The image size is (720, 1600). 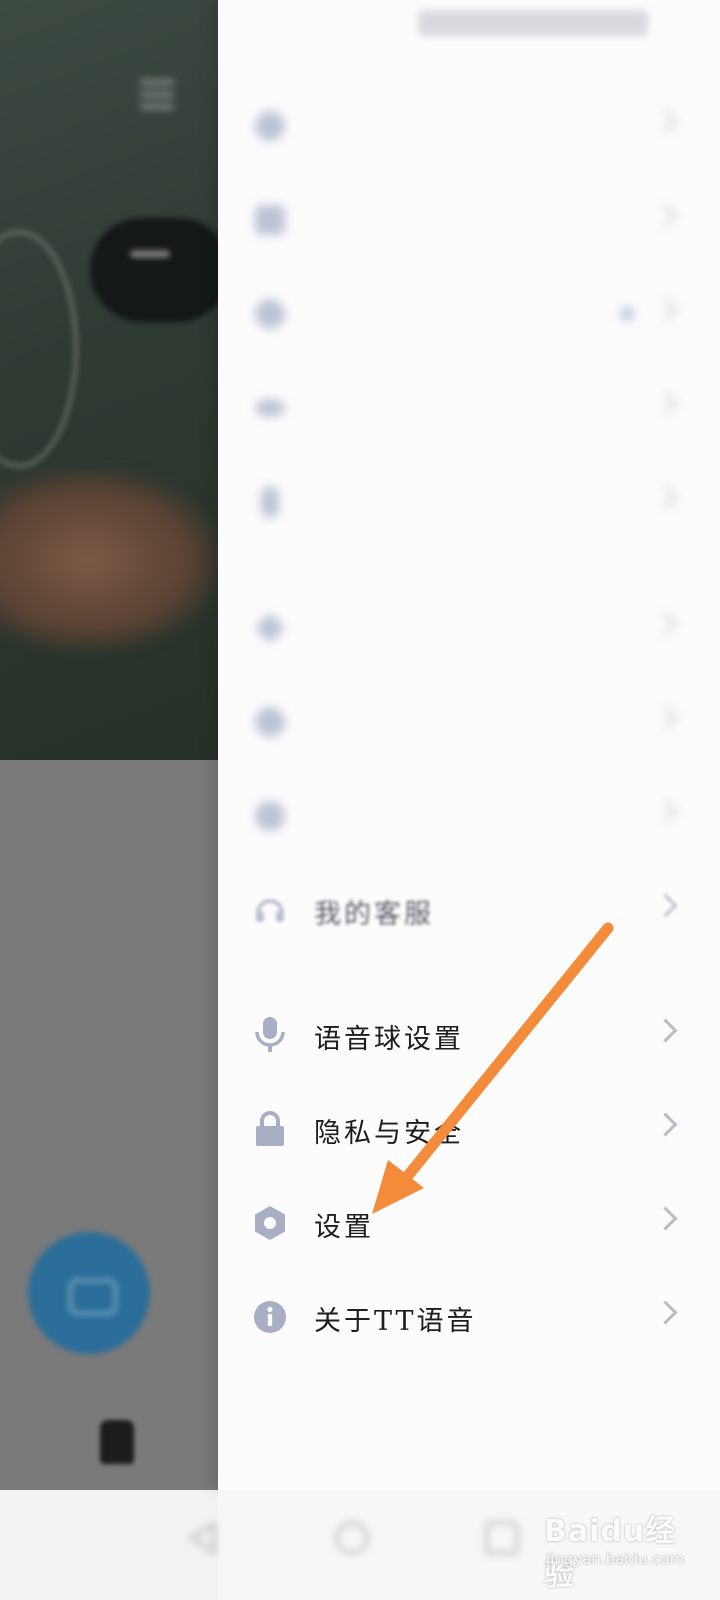 I want to click on home-icon, so click(x=352, y=1538).